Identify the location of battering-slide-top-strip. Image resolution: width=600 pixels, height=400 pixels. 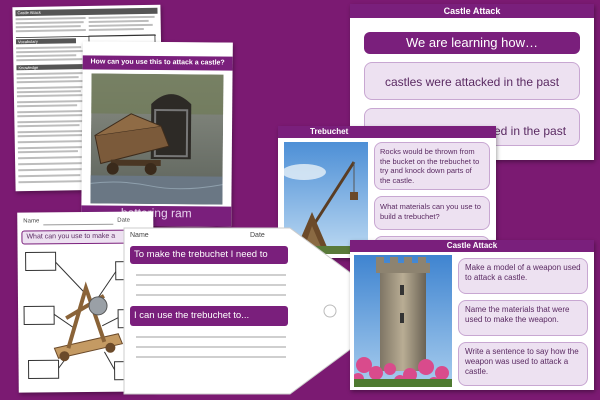
(157, 49).